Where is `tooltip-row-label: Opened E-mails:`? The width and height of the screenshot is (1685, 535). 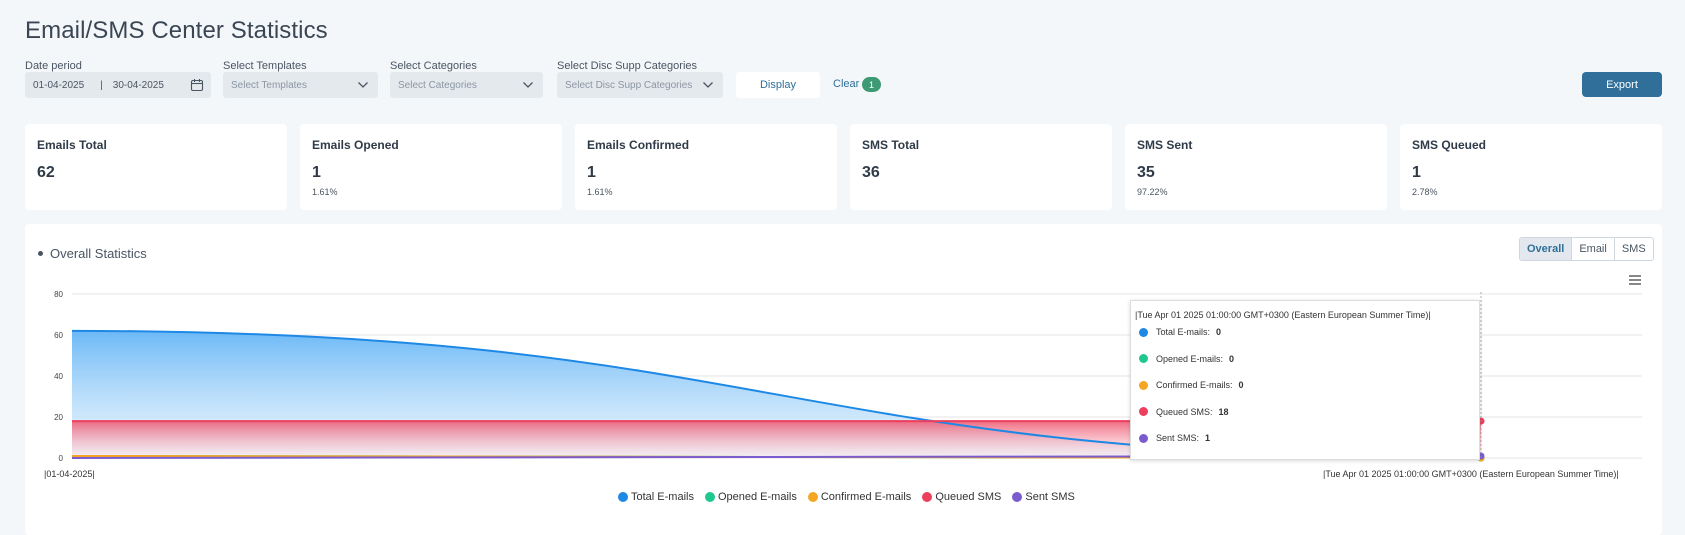 tooltip-row-label: Opened E-mails: is located at coordinates (1190, 358).